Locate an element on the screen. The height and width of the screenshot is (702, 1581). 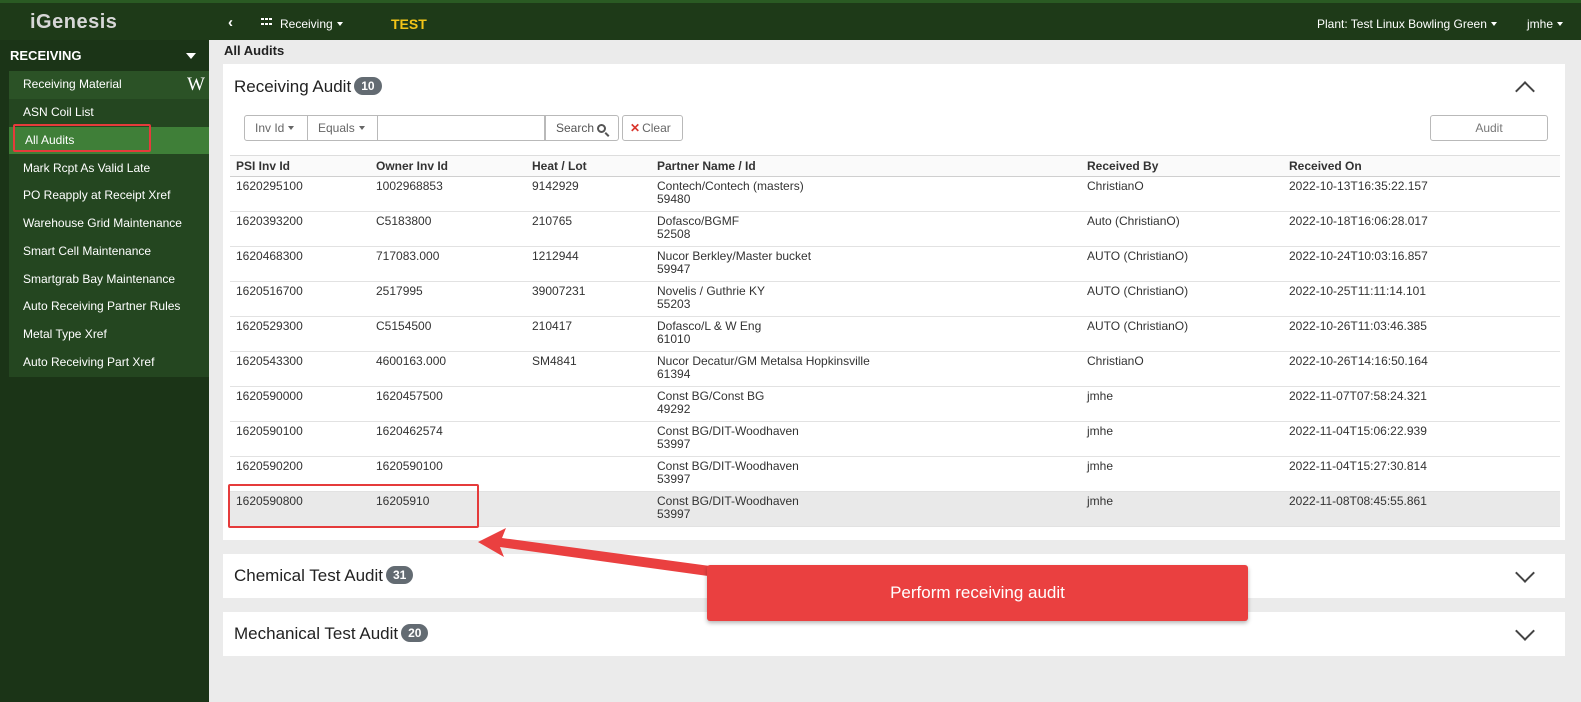
psi-inv-id-cell: 1620516700 is located at coordinates (300, 299).